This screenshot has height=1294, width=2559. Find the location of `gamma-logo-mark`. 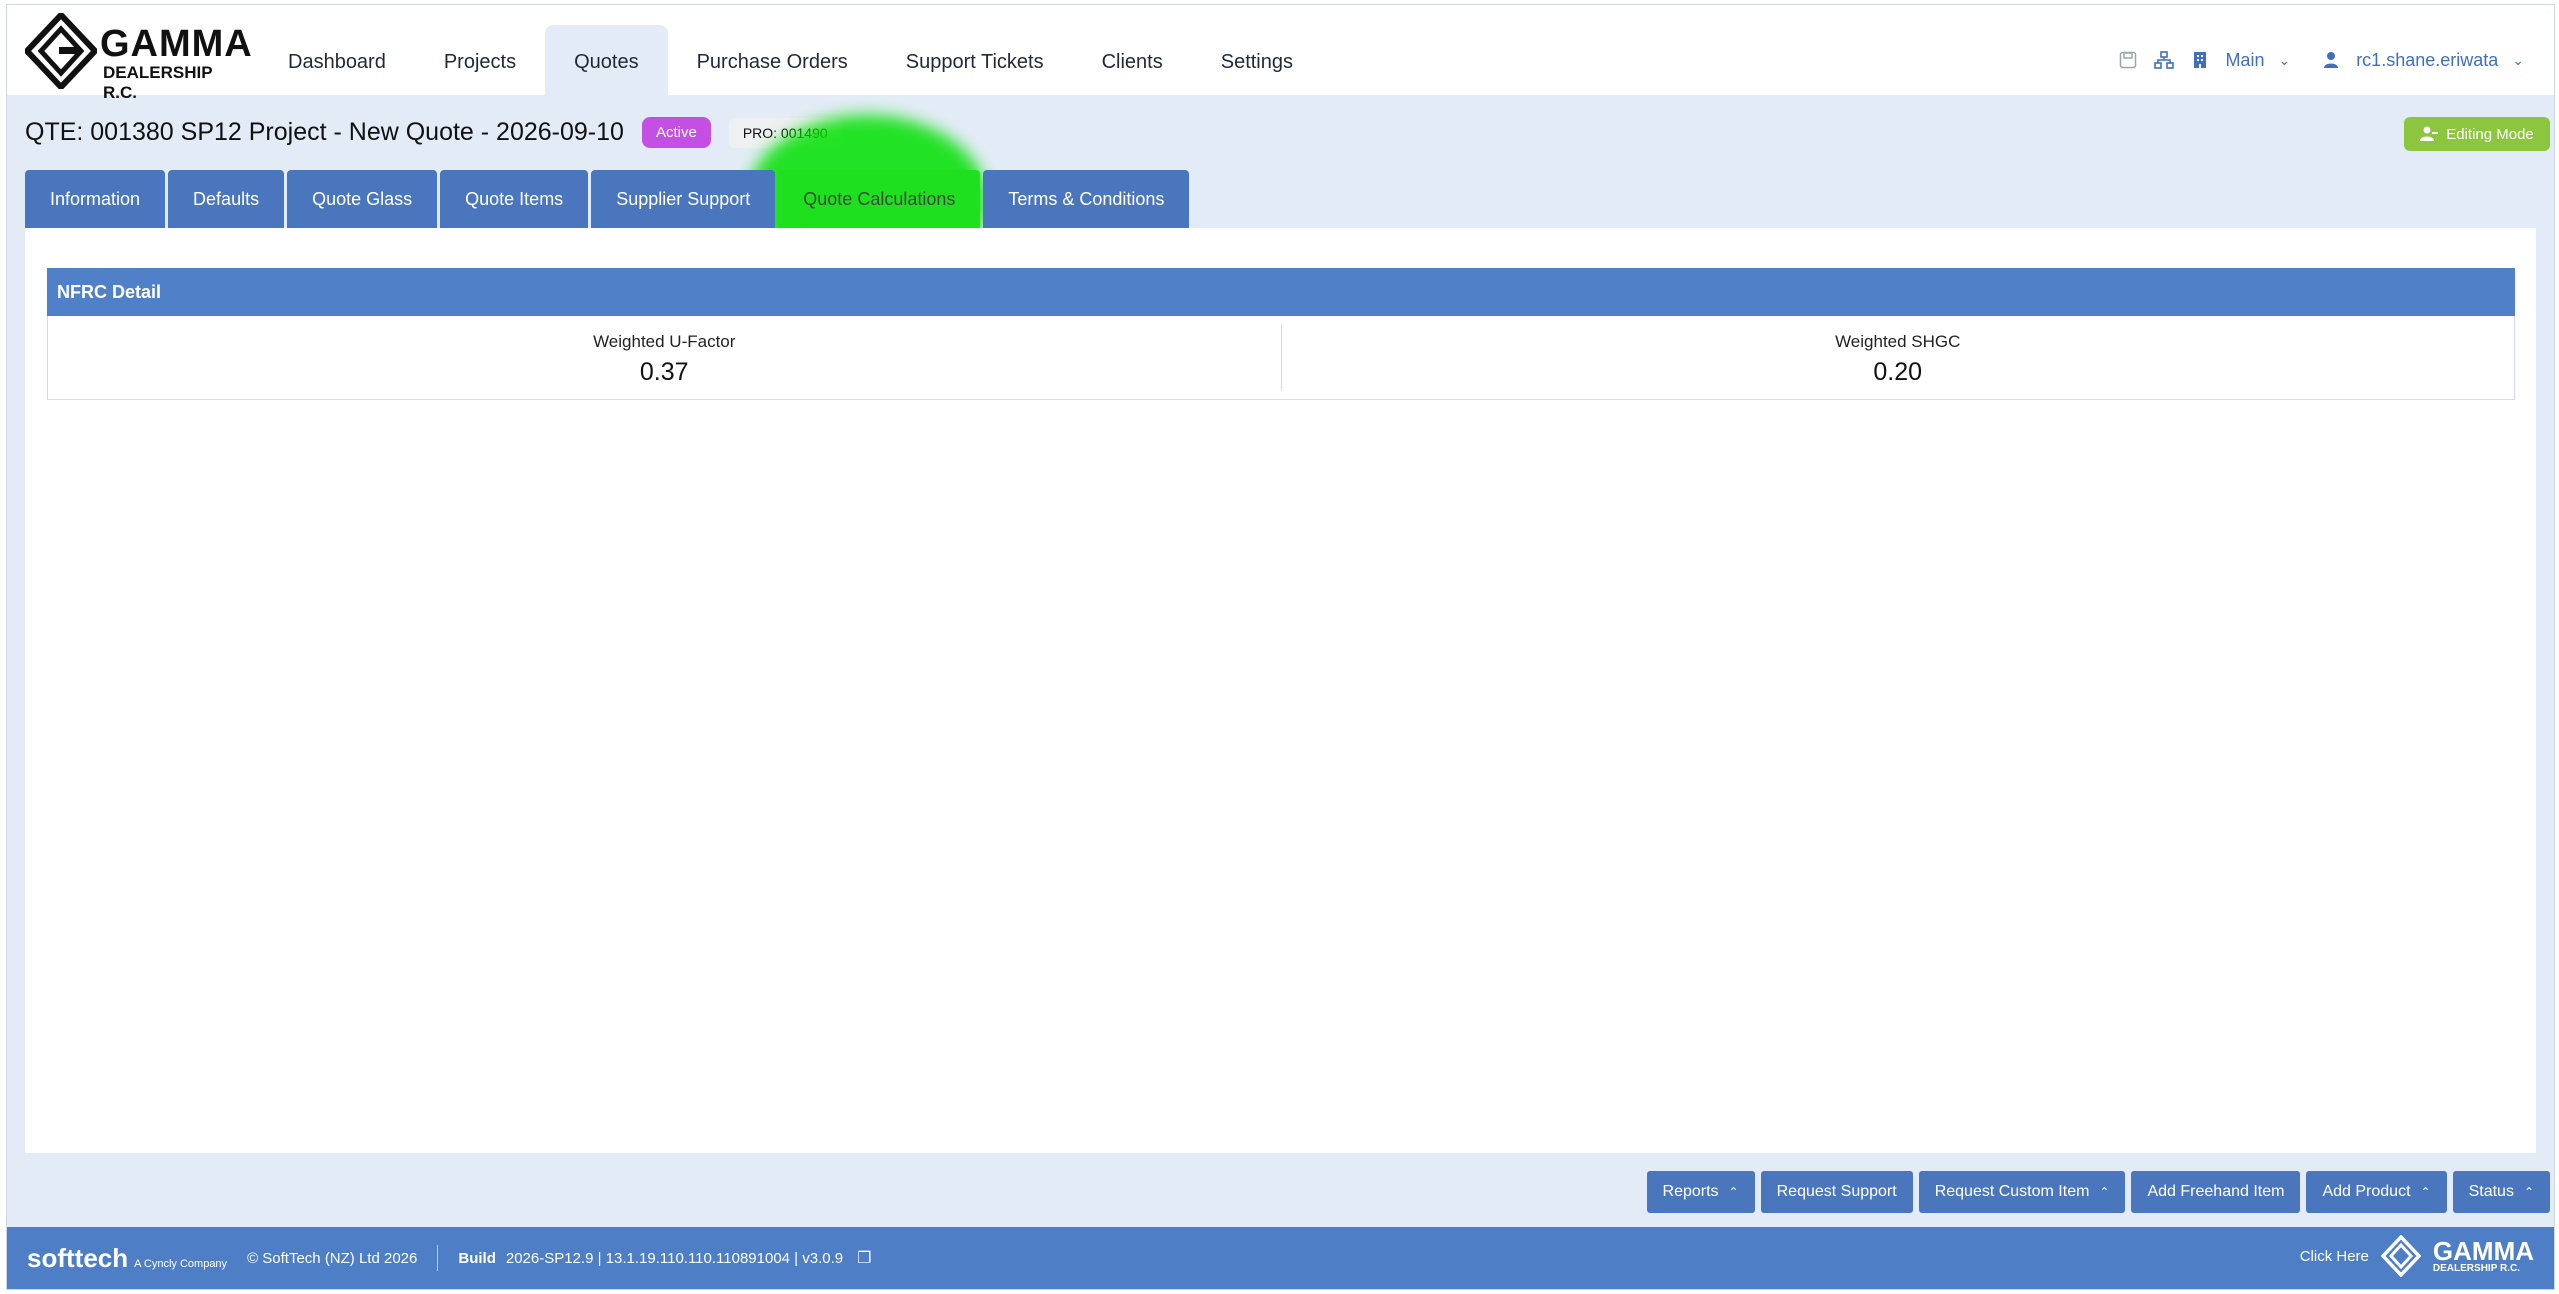

gamma-logo-mark is located at coordinates (61, 51).